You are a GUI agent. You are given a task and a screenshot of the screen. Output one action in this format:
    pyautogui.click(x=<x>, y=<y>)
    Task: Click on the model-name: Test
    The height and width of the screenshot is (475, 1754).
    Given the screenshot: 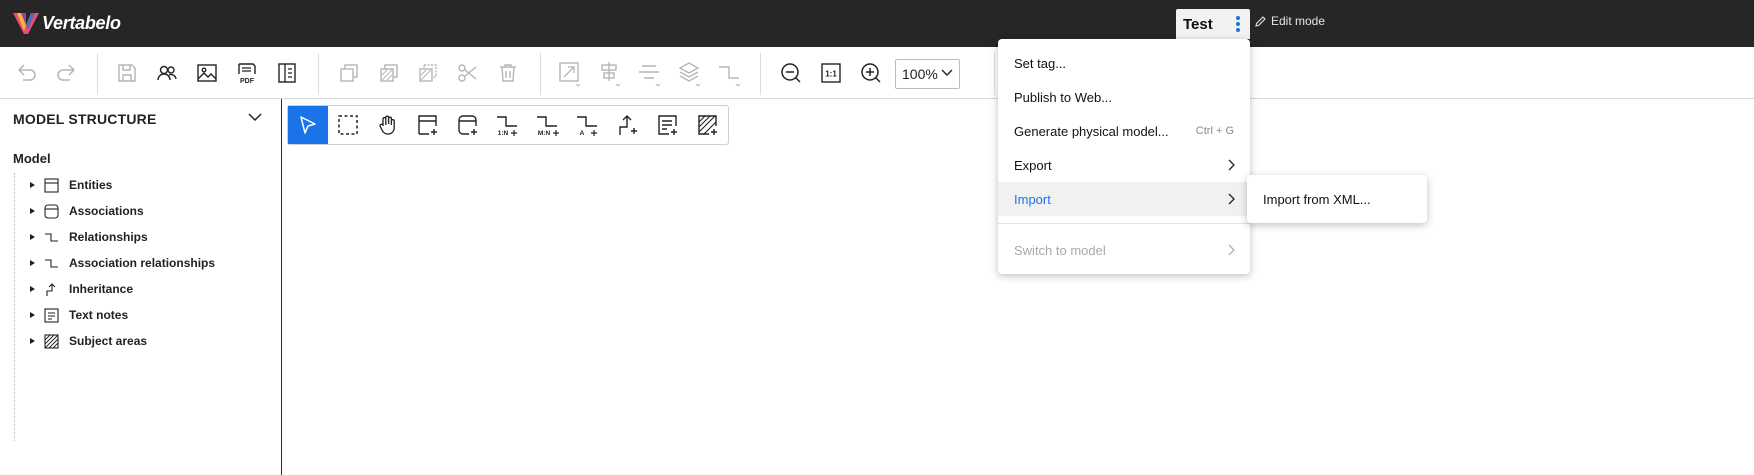 What is the action you would take?
    pyautogui.click(x=1198, y=24)
    